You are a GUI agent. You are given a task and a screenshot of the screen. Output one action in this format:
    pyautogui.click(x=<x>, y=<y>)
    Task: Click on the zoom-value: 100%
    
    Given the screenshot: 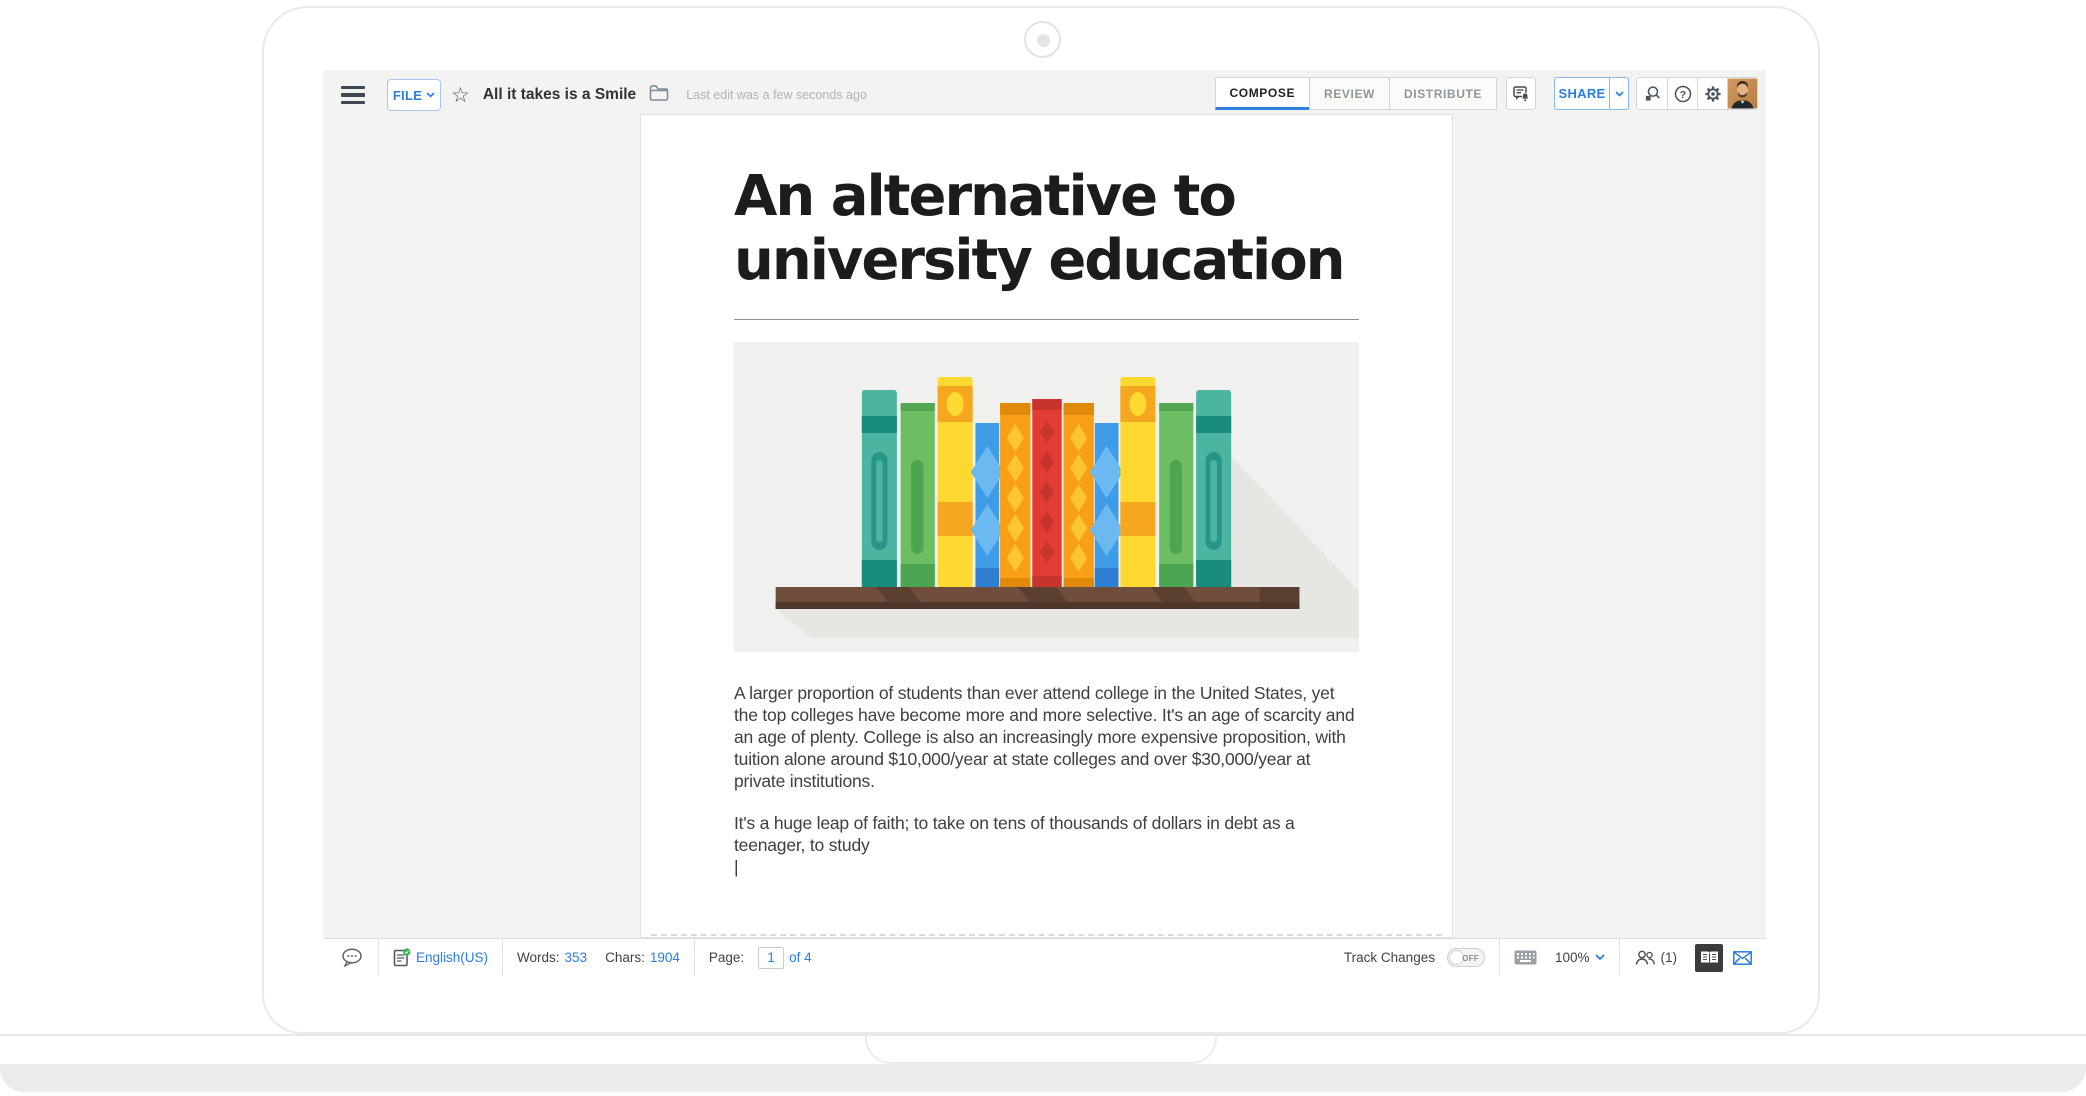 What is the action you would take?
    pyautogui.click(x=1572, y=957)
    